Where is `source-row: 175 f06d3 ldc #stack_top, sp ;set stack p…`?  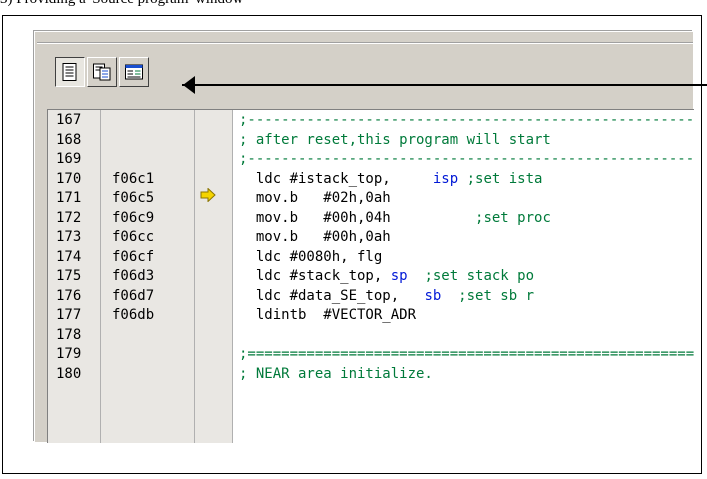
source-row: 175 f06d3 ldc #stack_top, sp ;set stack p… is located at coordinates (371, 276).